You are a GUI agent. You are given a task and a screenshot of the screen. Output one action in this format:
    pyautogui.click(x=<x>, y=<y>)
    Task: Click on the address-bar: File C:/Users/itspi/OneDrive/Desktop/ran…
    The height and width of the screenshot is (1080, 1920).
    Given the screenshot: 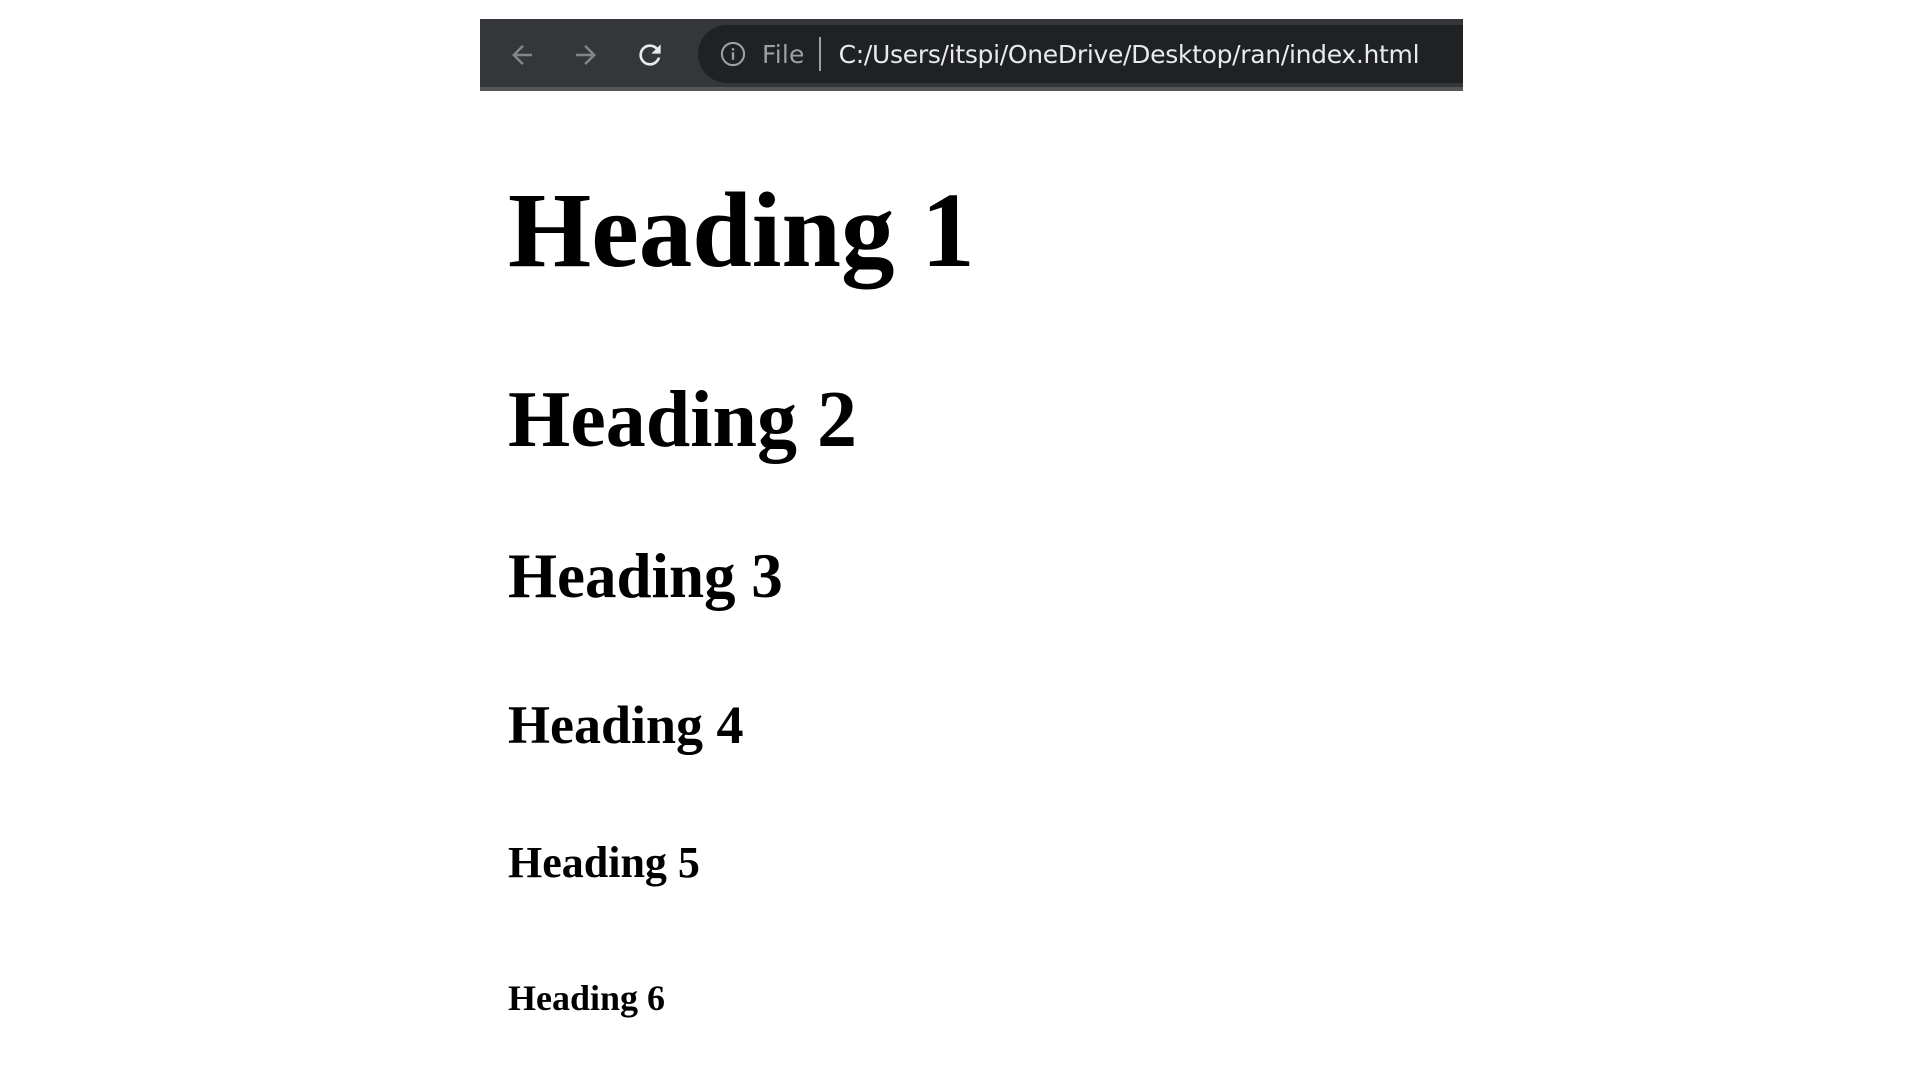 What is the action you would take?
    pyautogui.click(x=1080, y=54)
    